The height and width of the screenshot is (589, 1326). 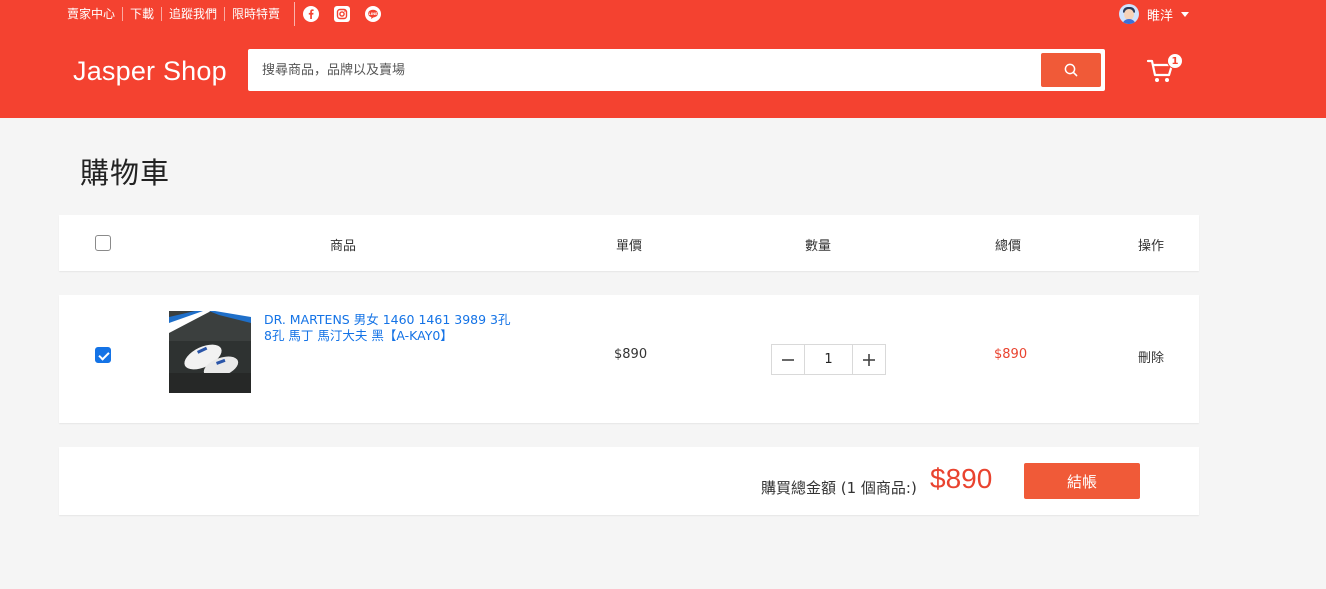 I want to click on search-icon, so click(x=1071, y=70).